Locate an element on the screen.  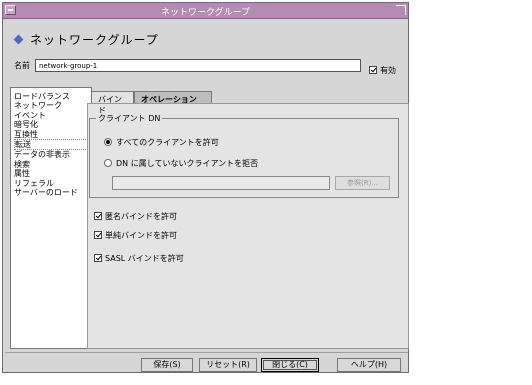
category-item: ロードバランス is located at coordinates (51, 96).